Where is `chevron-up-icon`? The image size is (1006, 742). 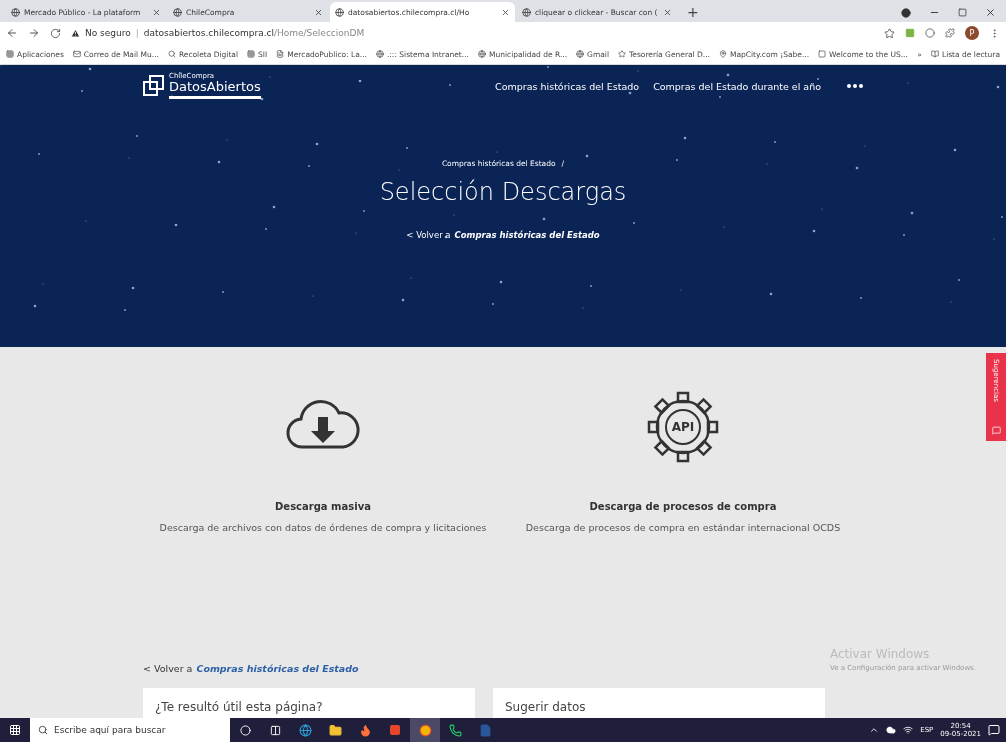 chevron-up-icon is located at coordinates (874, 730).